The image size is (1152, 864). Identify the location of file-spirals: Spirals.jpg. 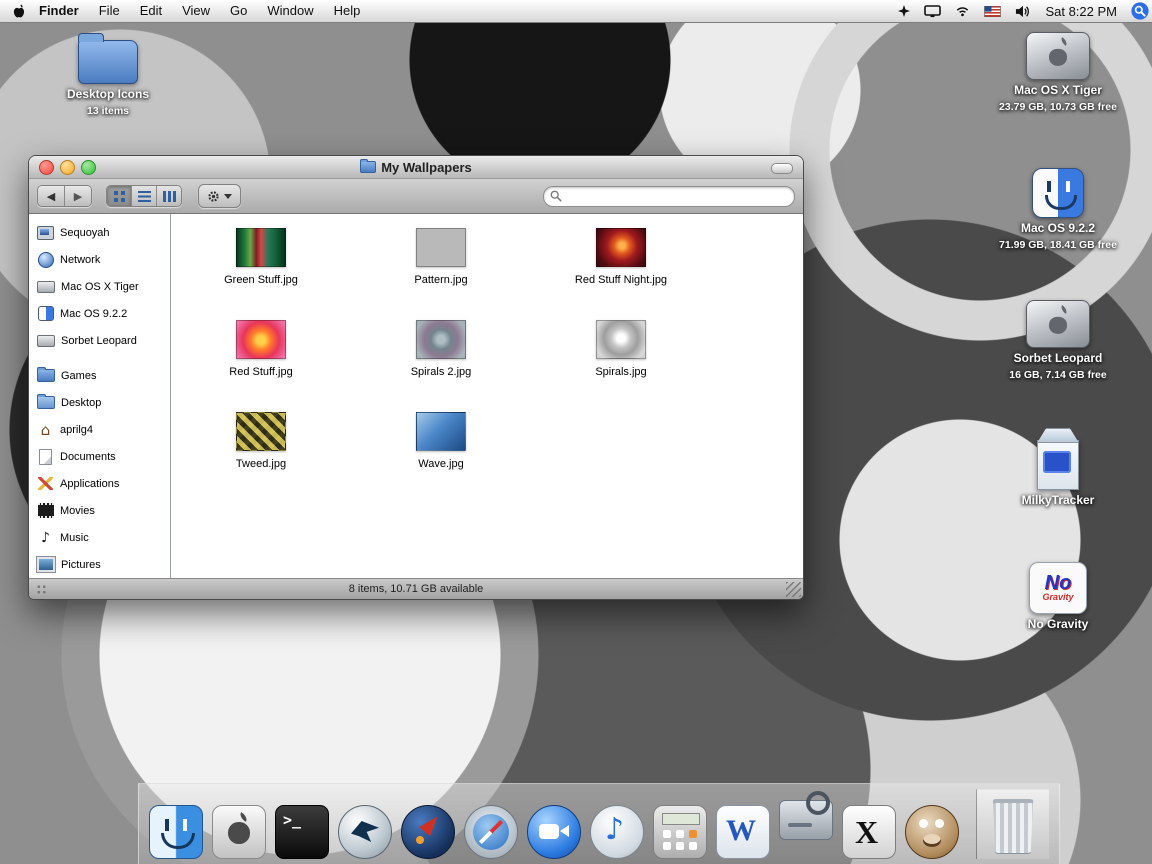
(621, 366).